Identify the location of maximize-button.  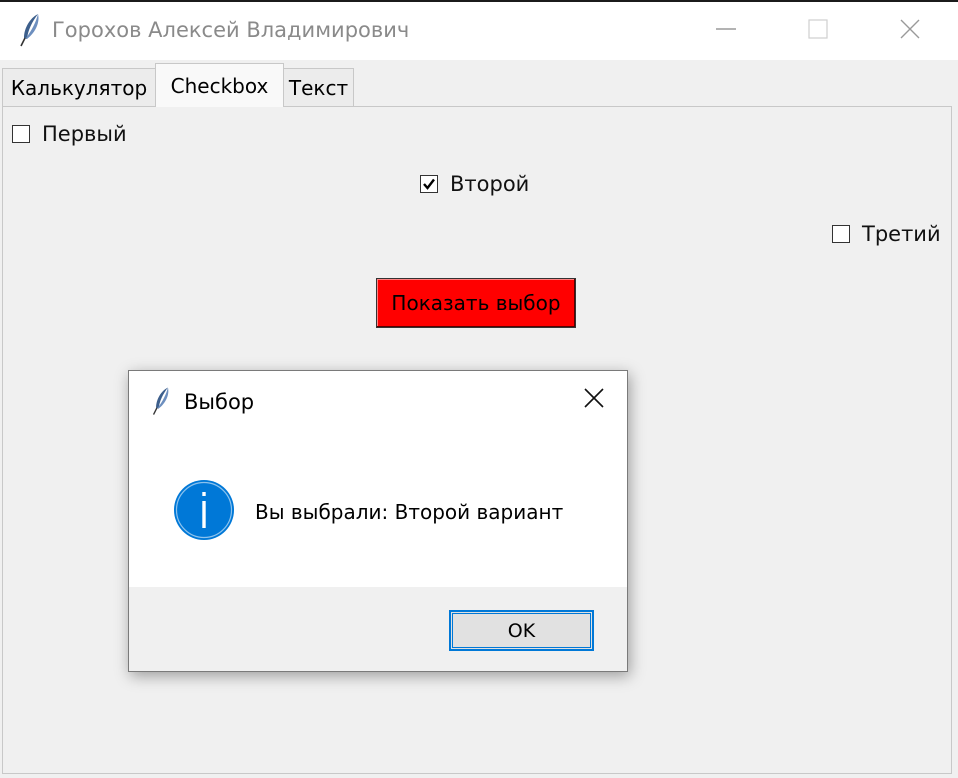
(818, 31).